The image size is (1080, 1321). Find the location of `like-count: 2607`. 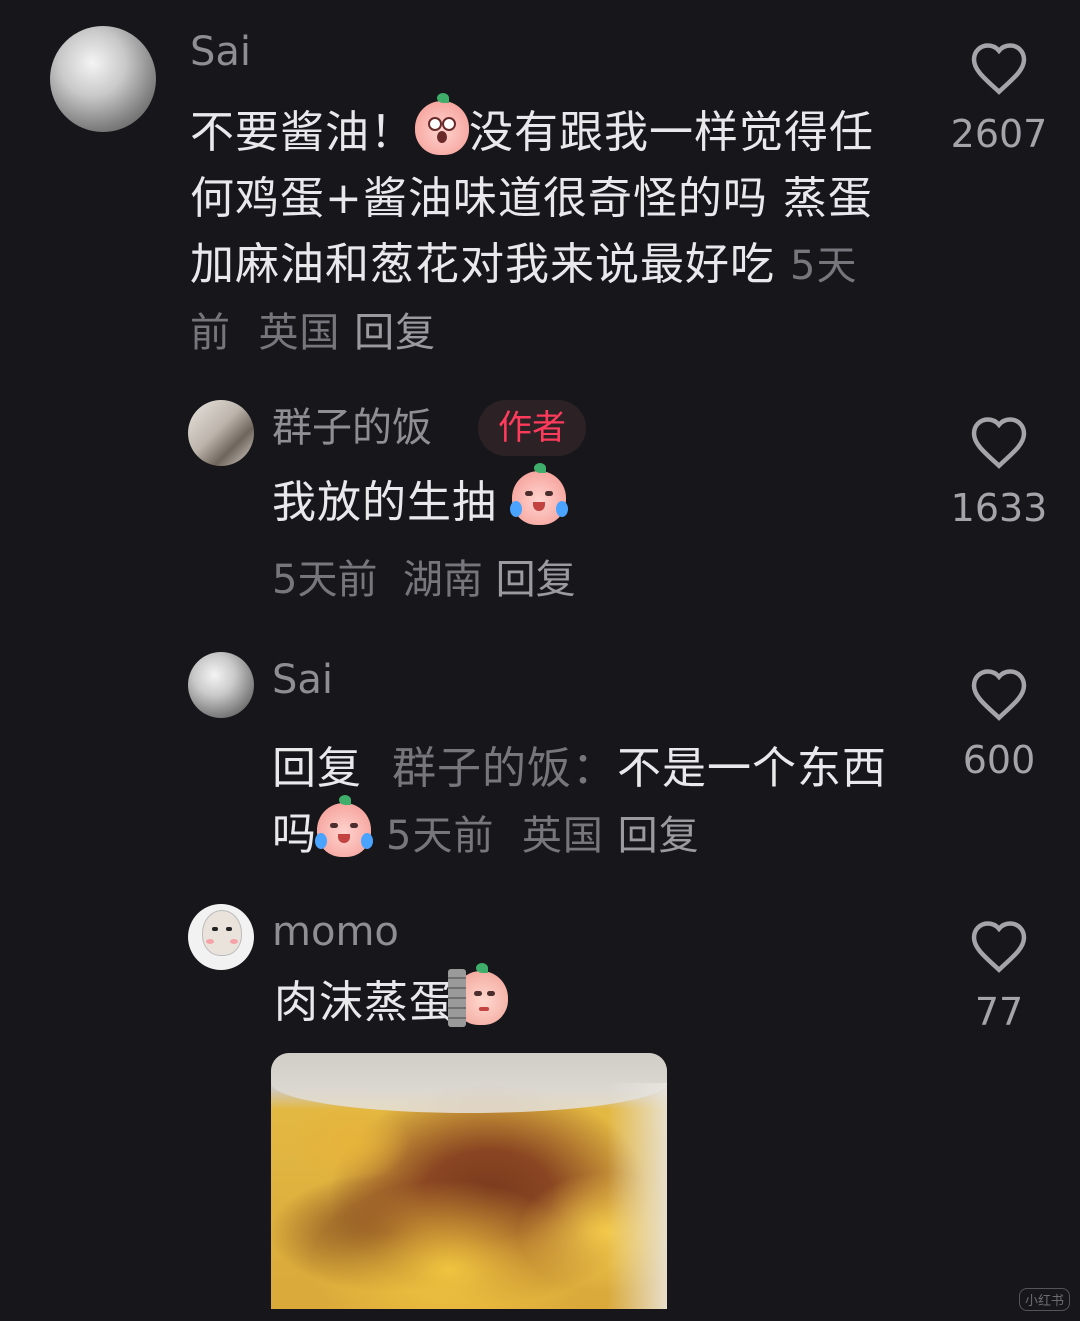

like-count: 2607 is located at coordinates (999, 134).